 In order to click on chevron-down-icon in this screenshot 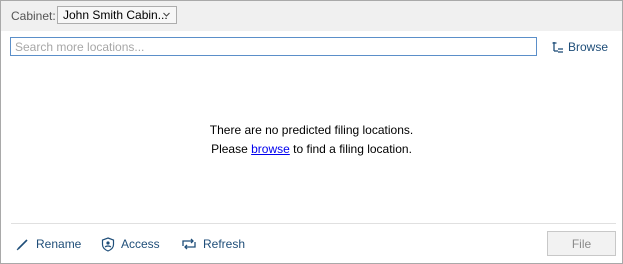, I will do `click(166, 14)`.